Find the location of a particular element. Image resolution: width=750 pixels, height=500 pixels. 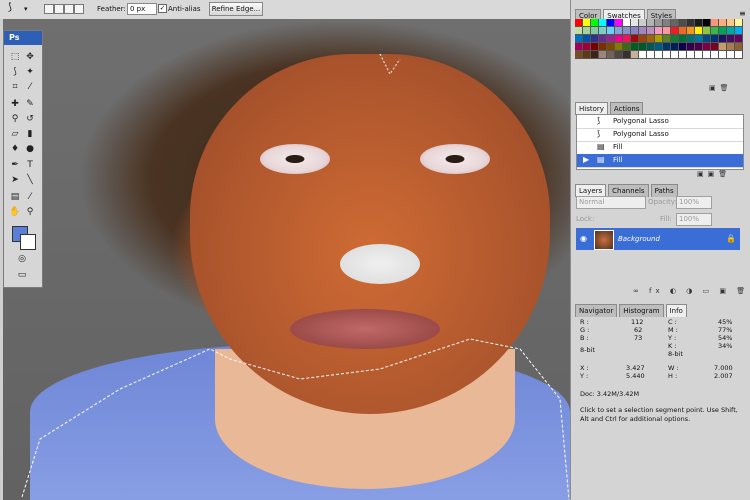

healing-brush-tool-icon: ✚ is located at coordinates (15, 104).